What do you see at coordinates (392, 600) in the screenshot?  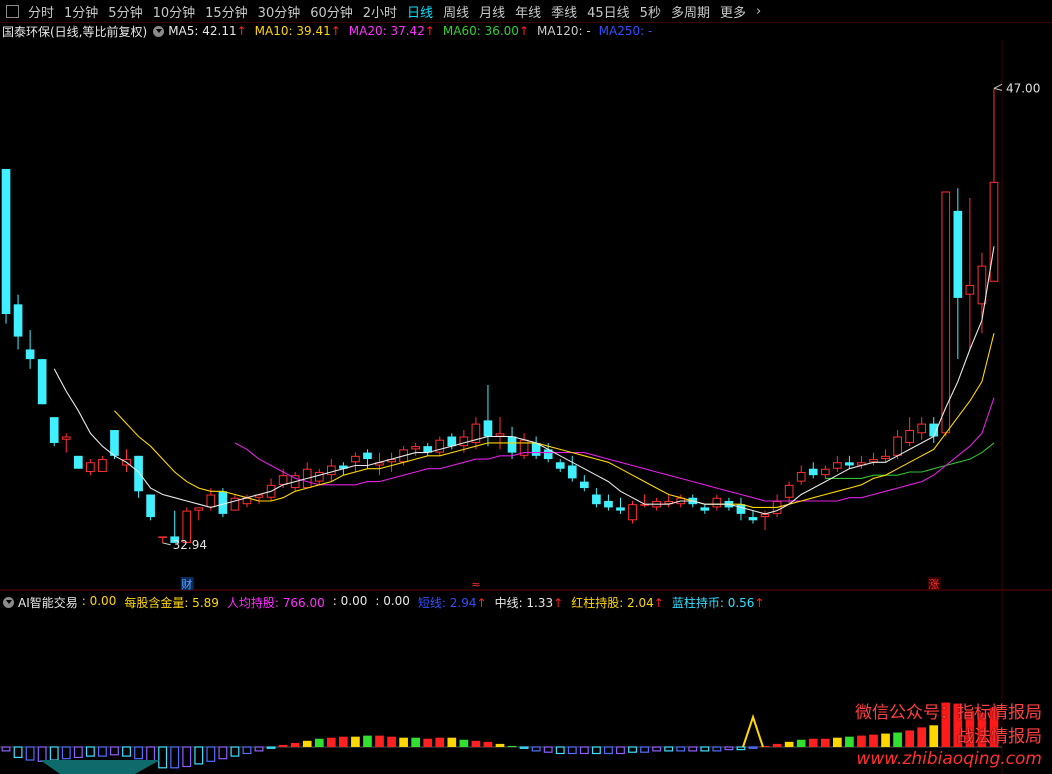 I see `indicator-legend-4: : 0.00` at bounding box center [392, 600].